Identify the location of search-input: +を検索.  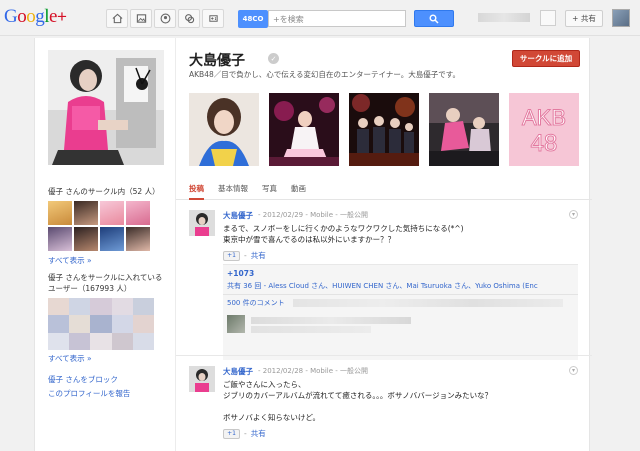
(337, 18).